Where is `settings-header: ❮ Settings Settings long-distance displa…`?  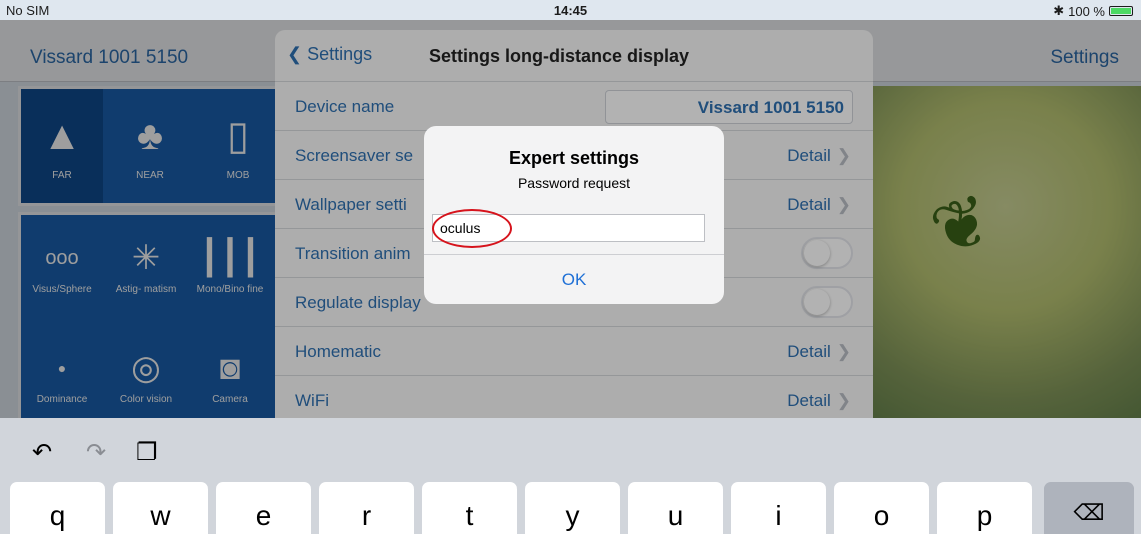 settings-header: ❮ Settings Settings long-distance displa… is located at coordinates (574, 56).